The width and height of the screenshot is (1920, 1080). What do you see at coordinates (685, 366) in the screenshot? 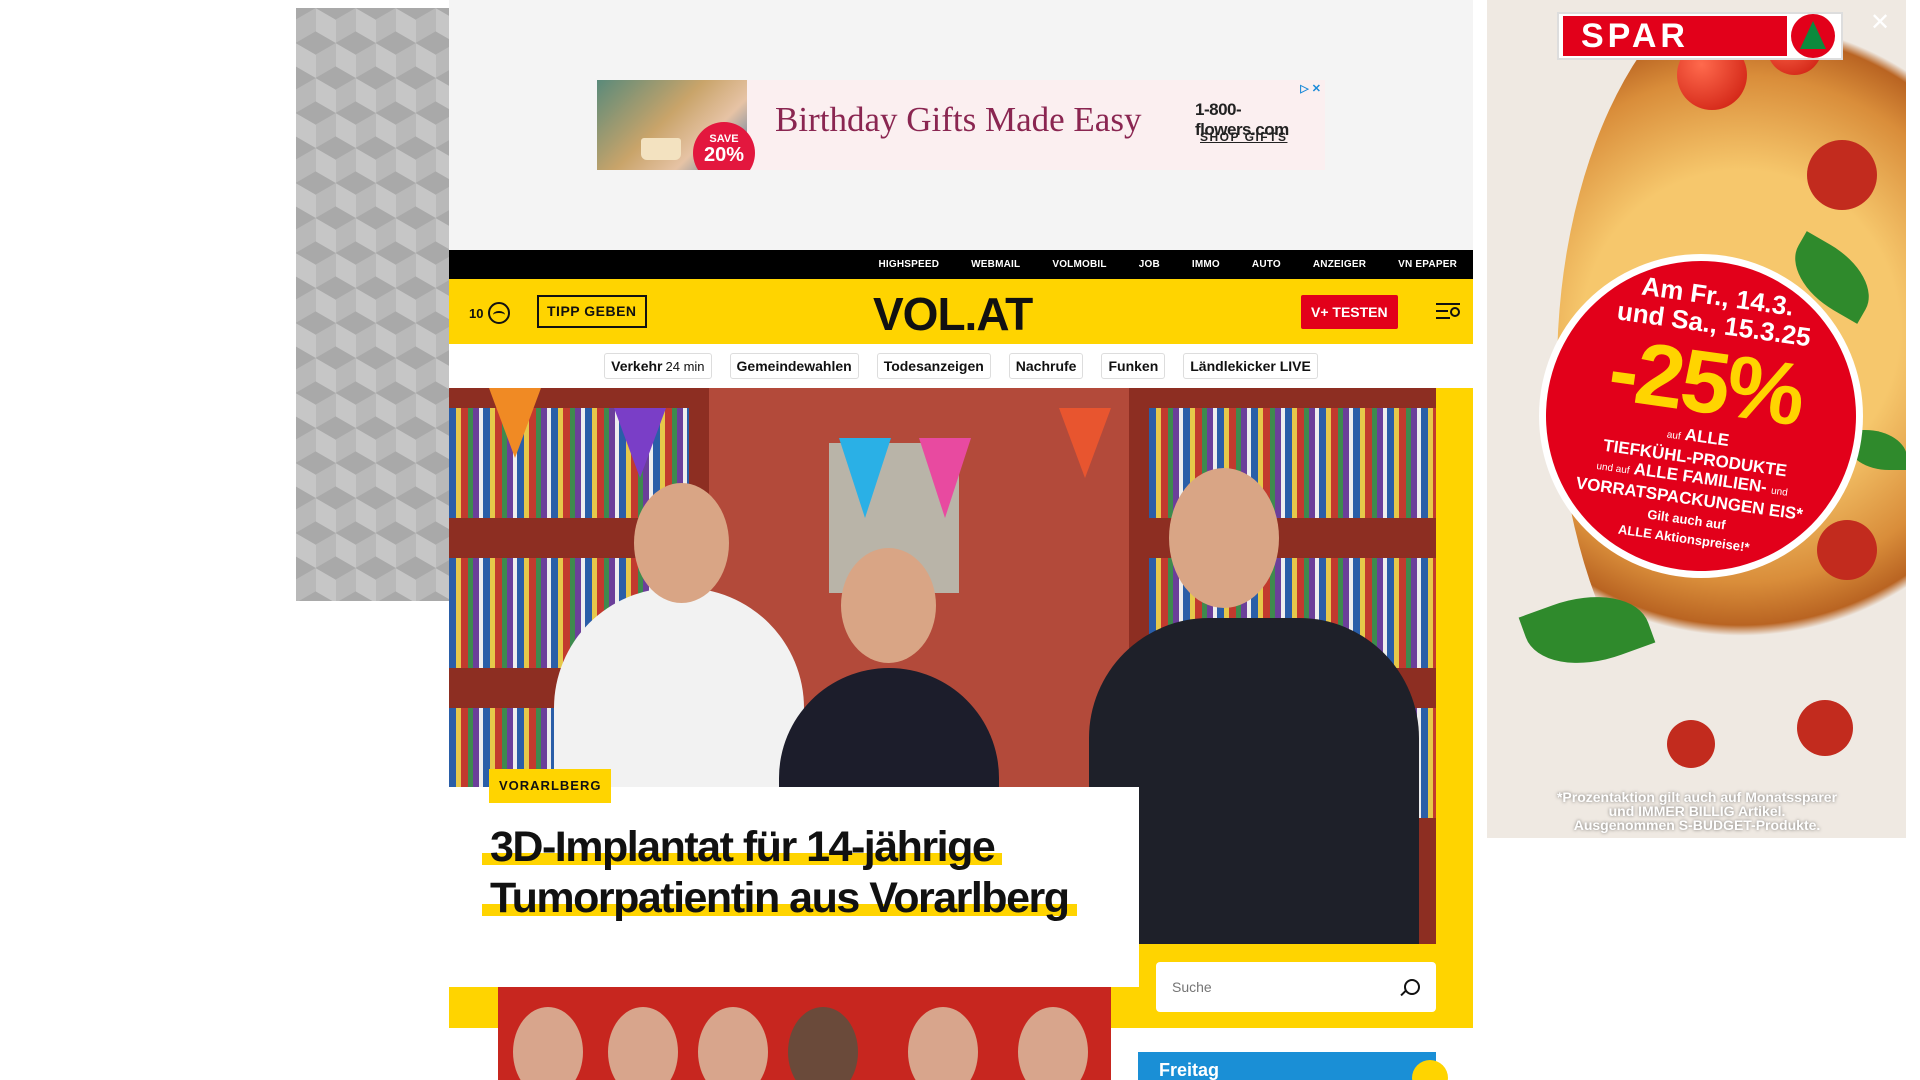
I see `quicklink-sub: 24 min` at bounding box center [685, 366].